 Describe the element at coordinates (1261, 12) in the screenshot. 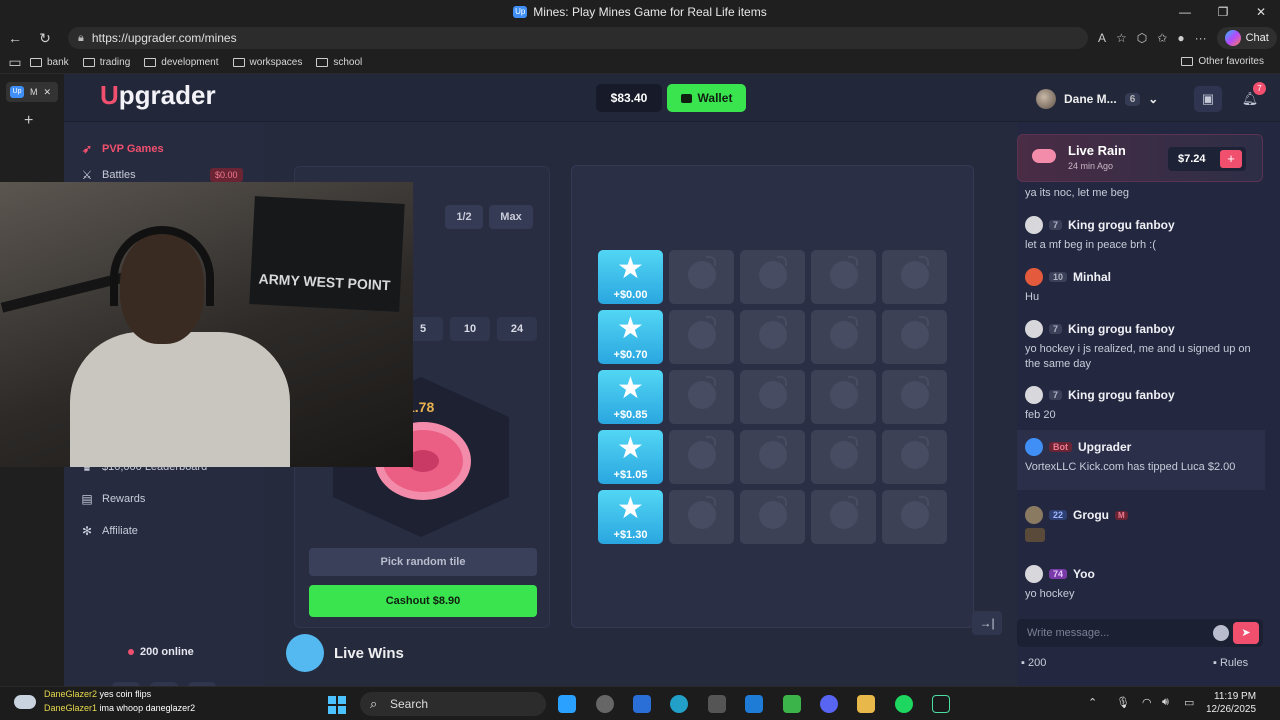

I see `close-window-button: ✕` at that location.